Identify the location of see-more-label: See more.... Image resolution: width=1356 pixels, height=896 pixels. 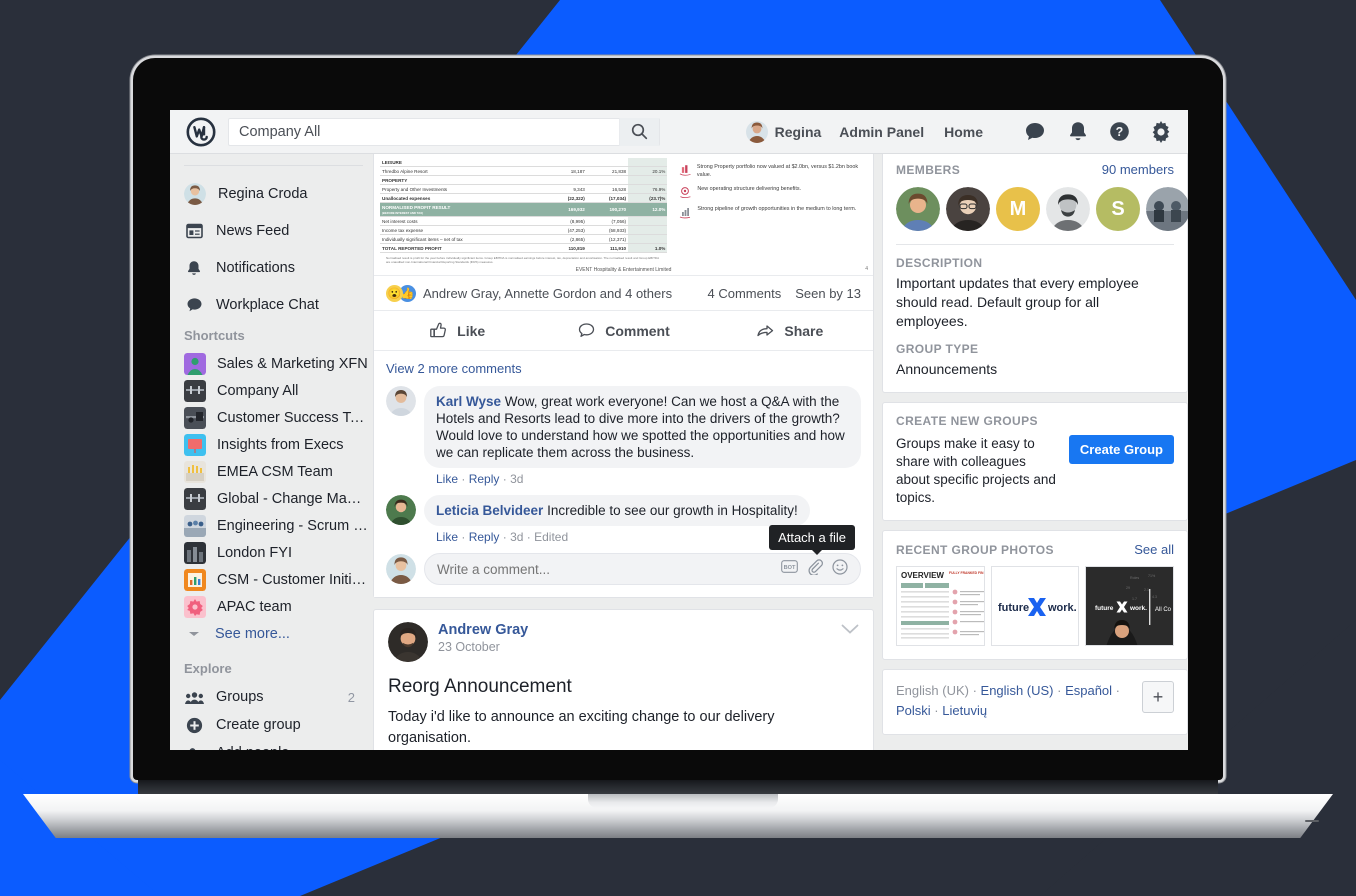
(252, 633).